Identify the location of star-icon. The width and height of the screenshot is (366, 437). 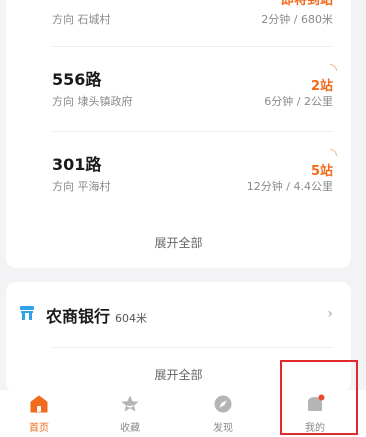
(130, 403).